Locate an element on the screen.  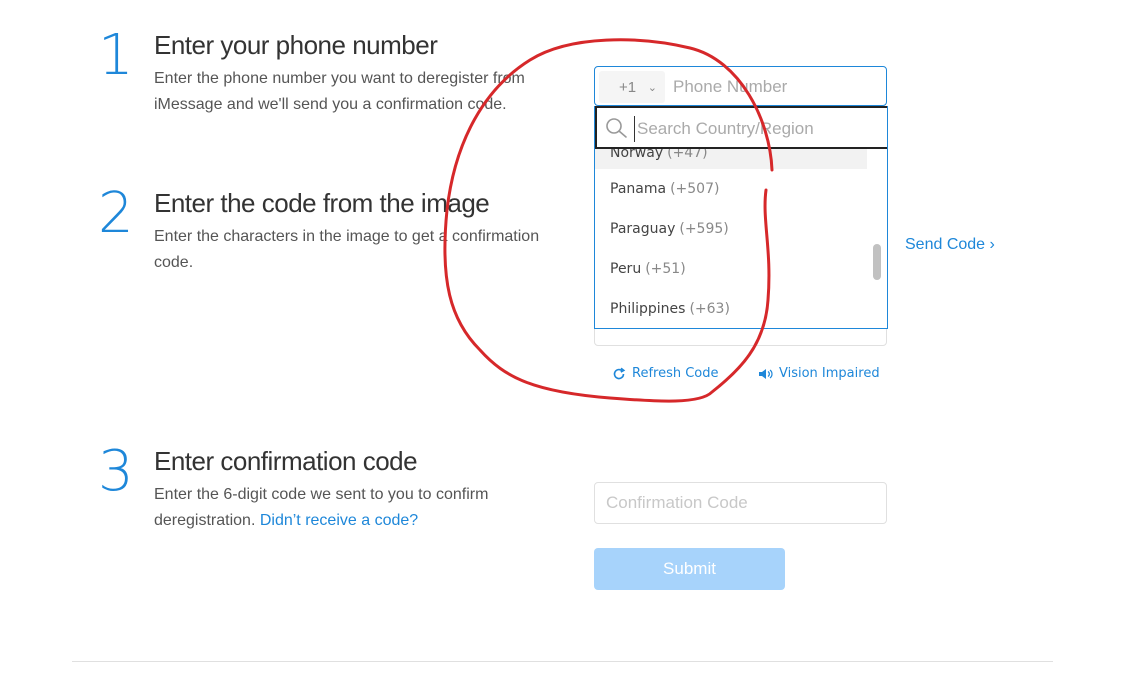
vision-impaired-label: Vision Impaired is located at coordinates (829, 373).